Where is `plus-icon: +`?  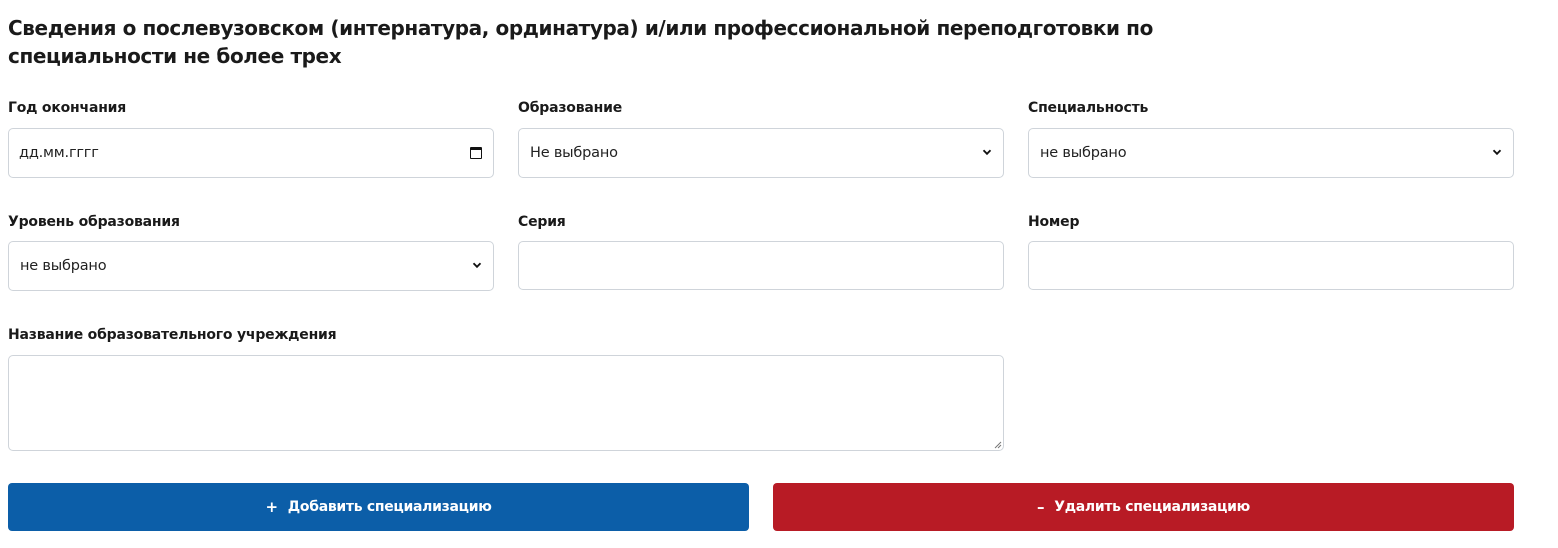 plus-icon: + is located at coordinates (271, 507).